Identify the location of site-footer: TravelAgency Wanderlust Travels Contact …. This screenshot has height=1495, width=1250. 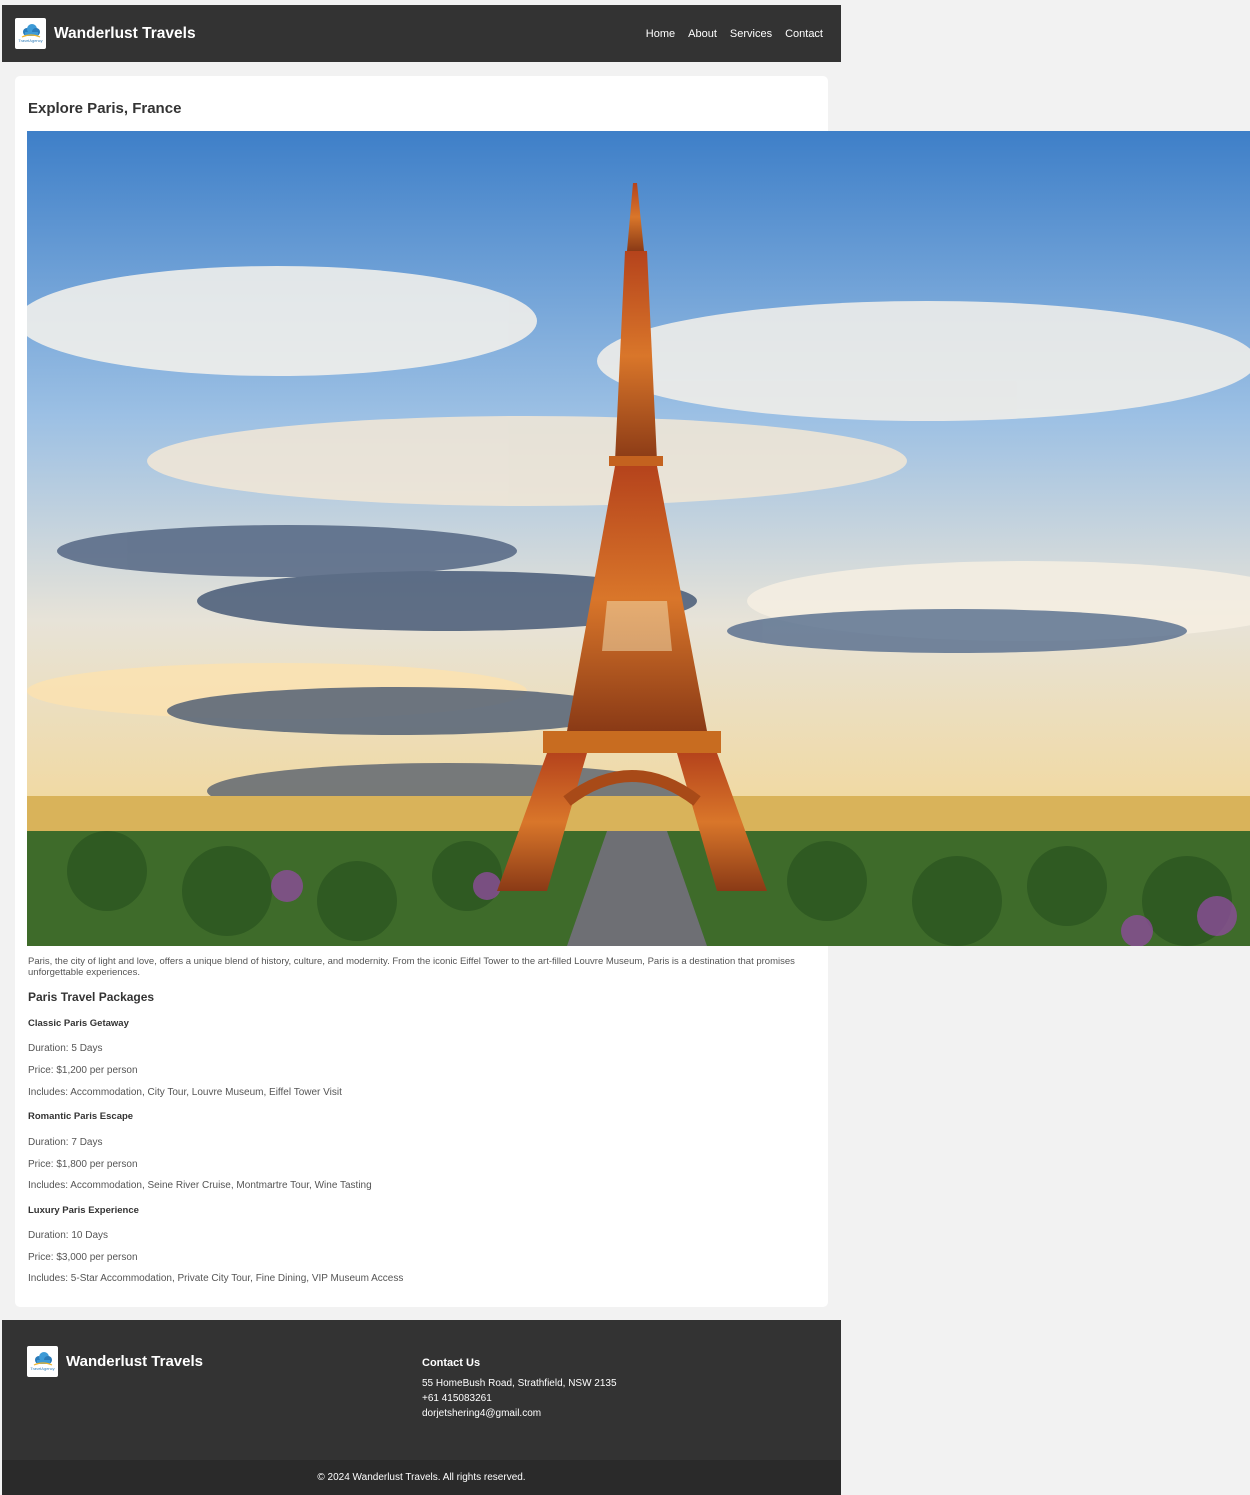
(421, 1390).